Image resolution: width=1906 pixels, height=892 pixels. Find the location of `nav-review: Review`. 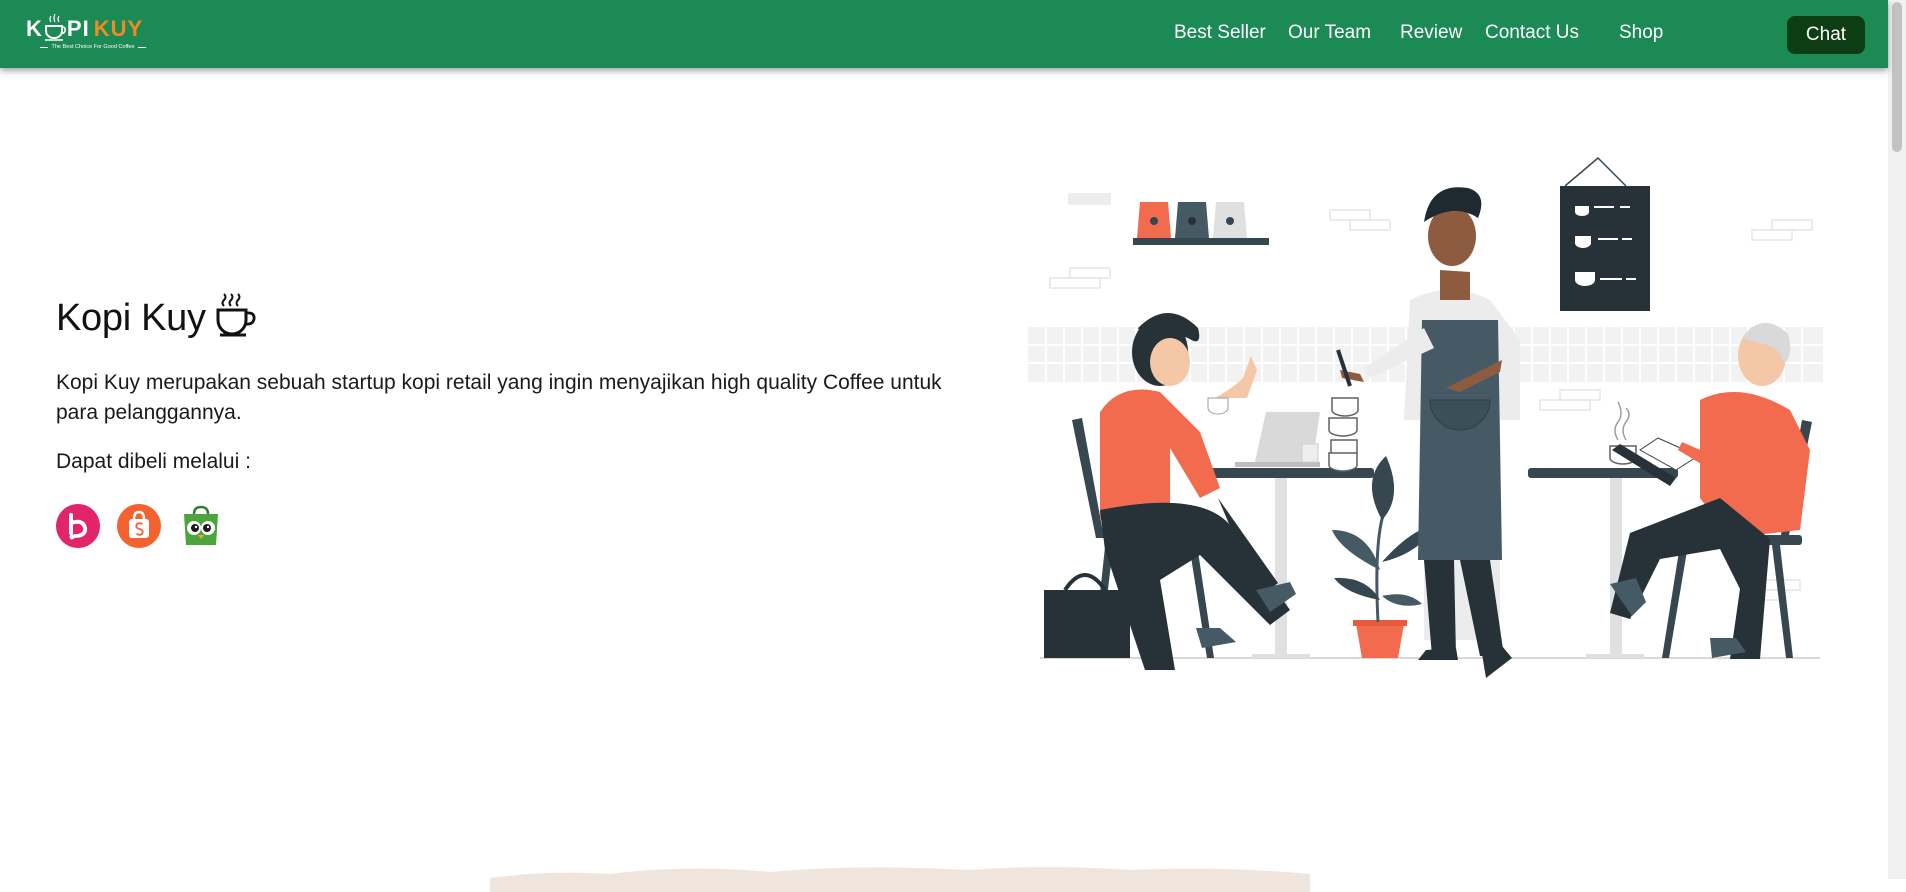

nav-review: Review is located at coordinates (1431, 33).